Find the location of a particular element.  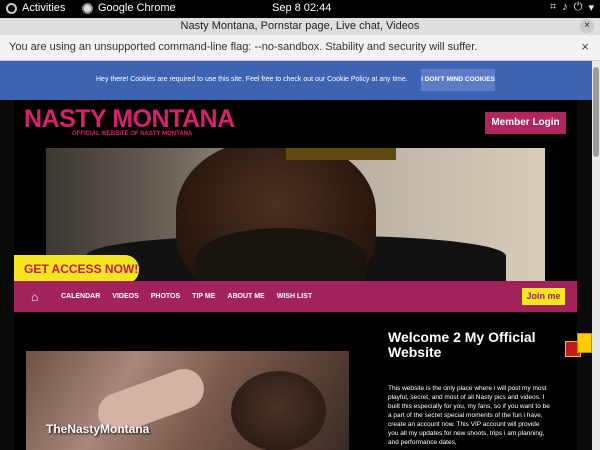

hero-cap is located at coordinates (341, 154).